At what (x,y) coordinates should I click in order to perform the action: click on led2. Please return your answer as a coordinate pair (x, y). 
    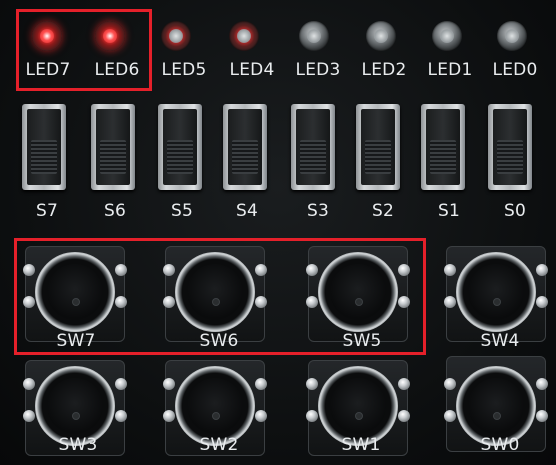
    Looking at the image, I should click on (381, 36).